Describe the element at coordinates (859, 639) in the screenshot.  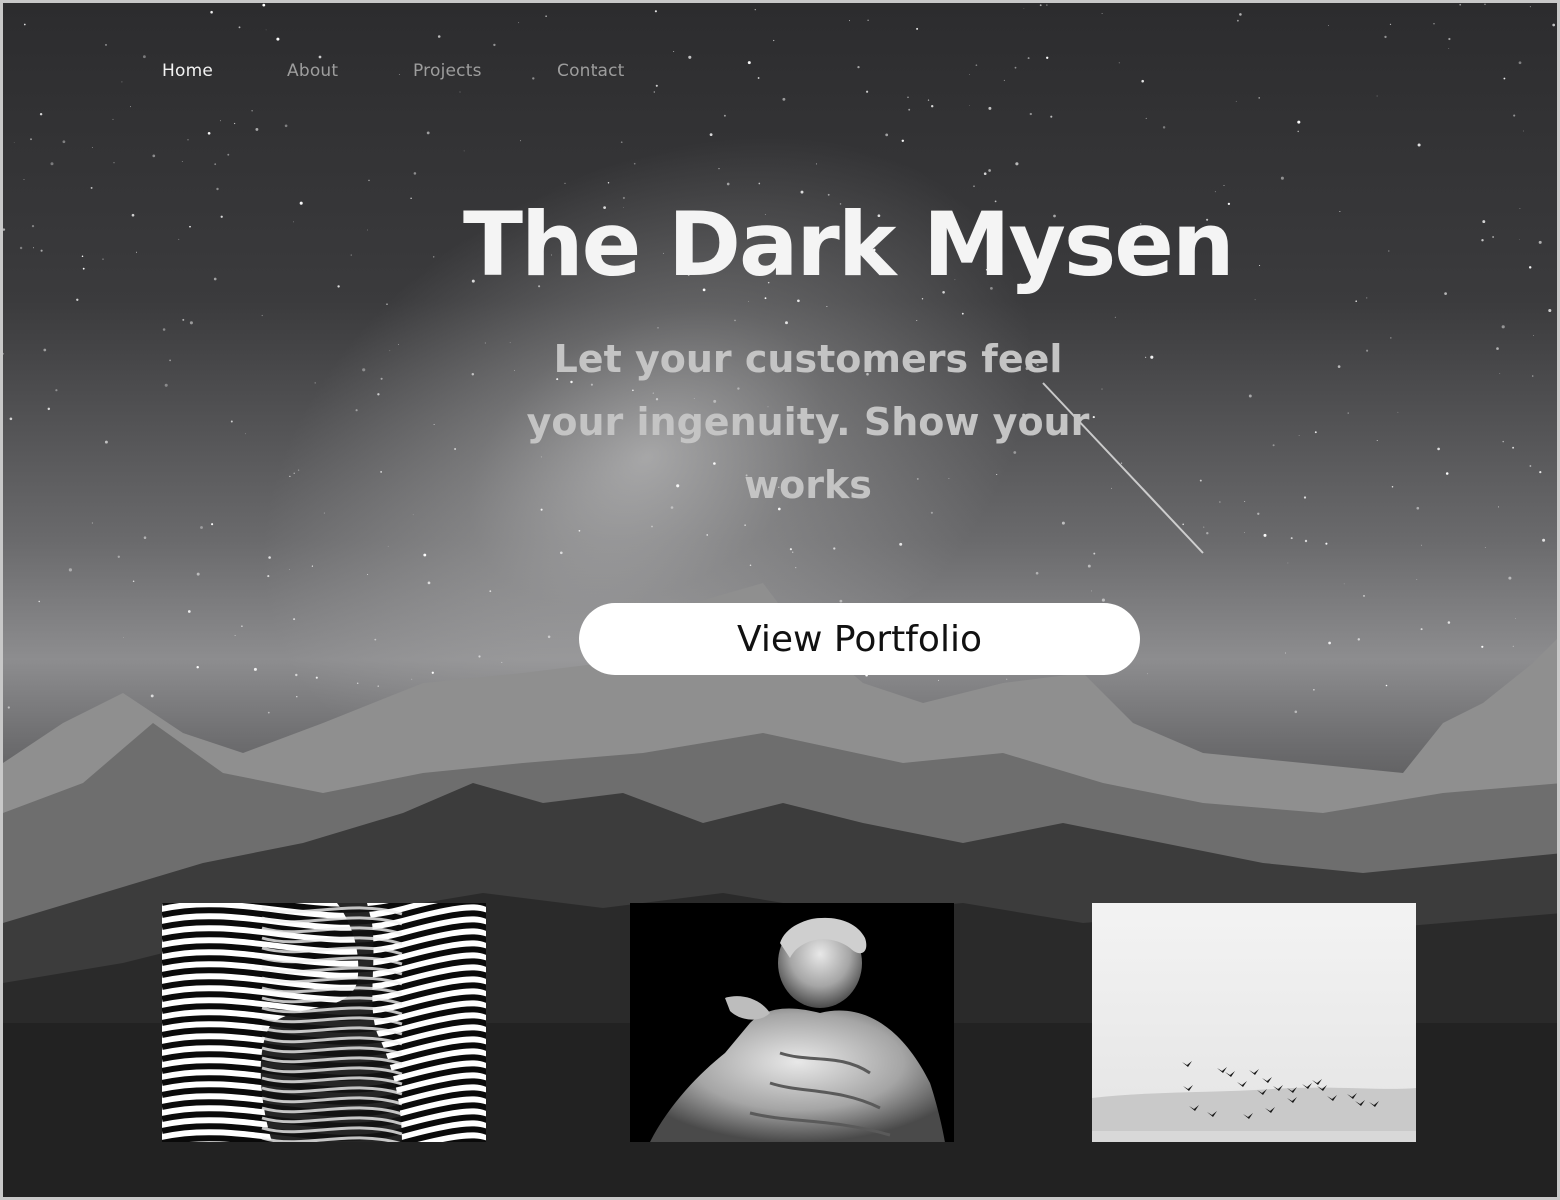
I see `view-portfolio-button: View Portfolio` at that location.